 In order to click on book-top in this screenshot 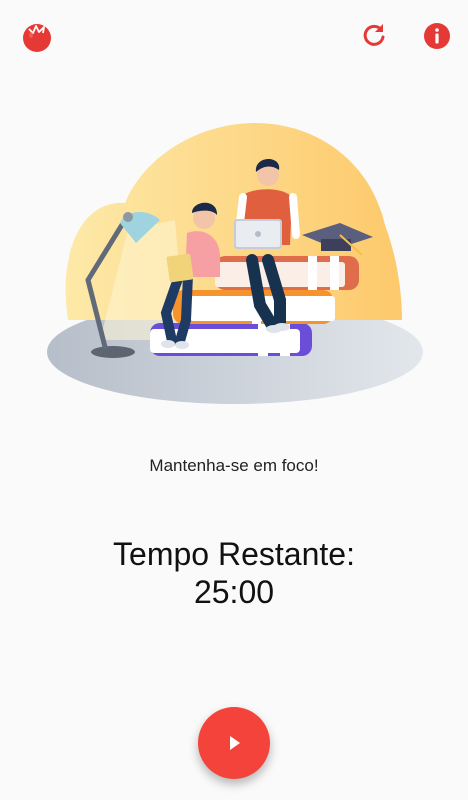, I will do `click(287, 273)`.